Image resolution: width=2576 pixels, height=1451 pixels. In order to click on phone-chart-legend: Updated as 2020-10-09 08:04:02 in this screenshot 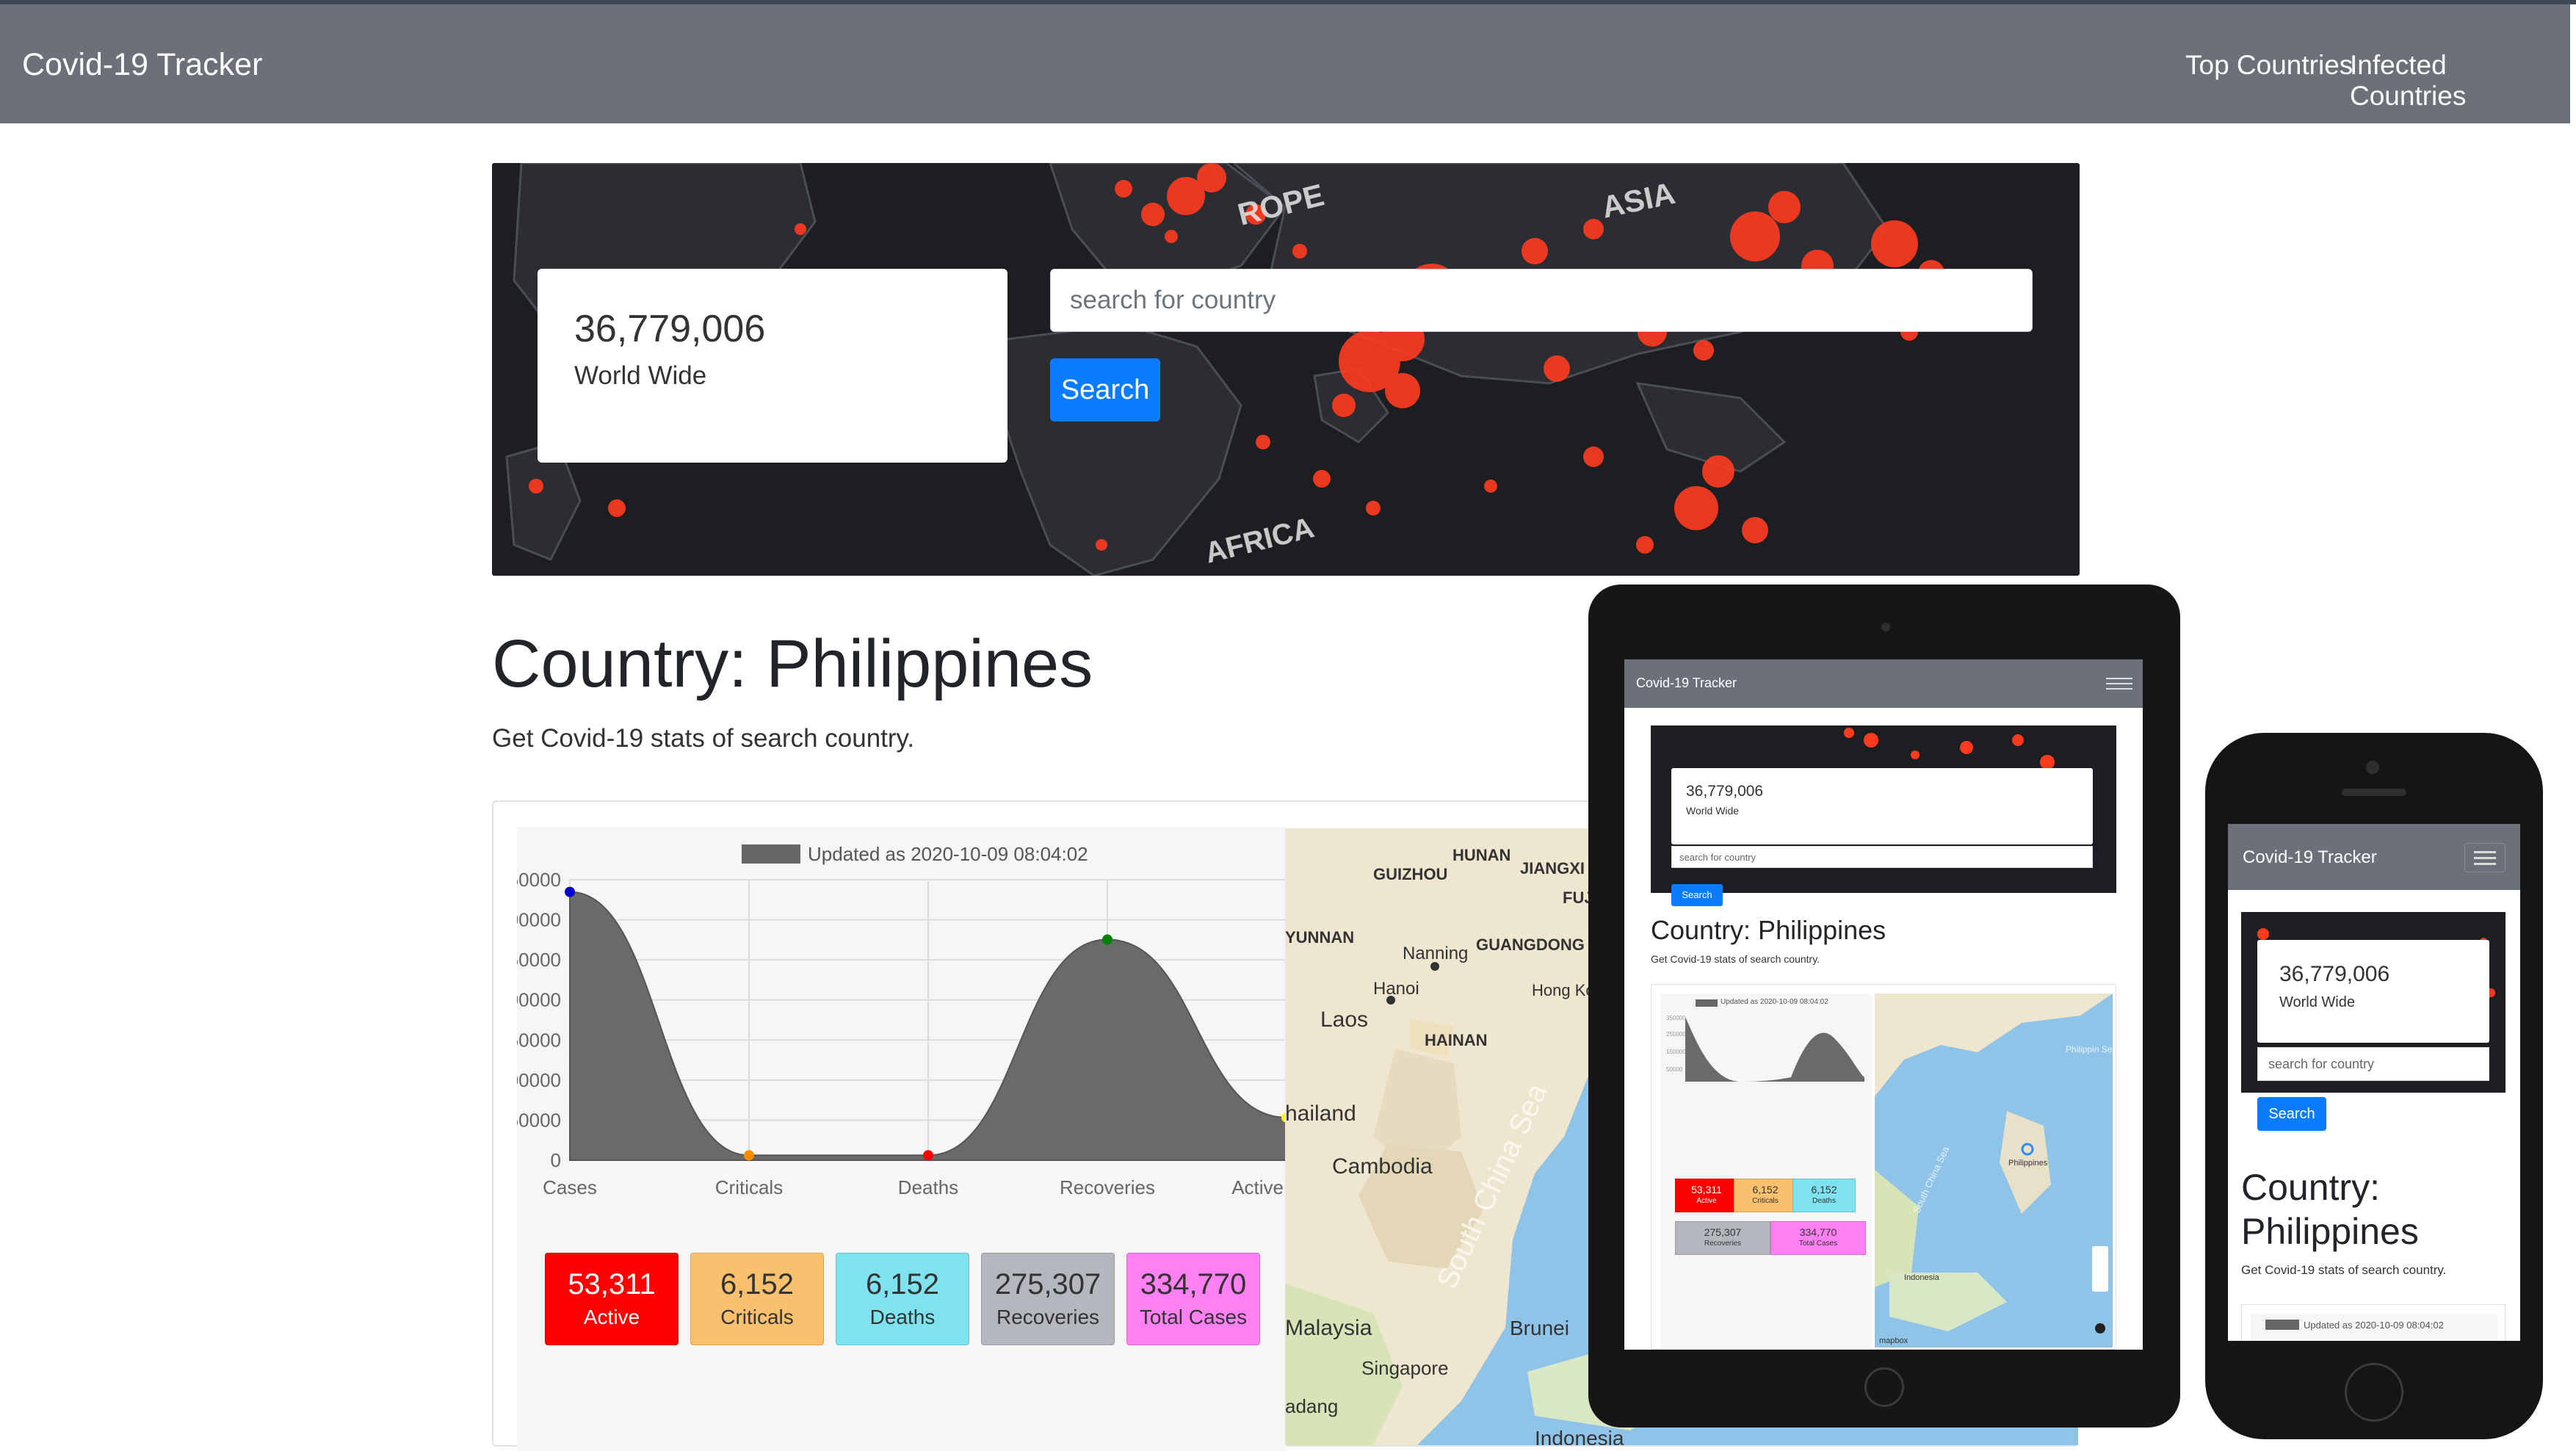, I will do `click(2374, 1325)`.